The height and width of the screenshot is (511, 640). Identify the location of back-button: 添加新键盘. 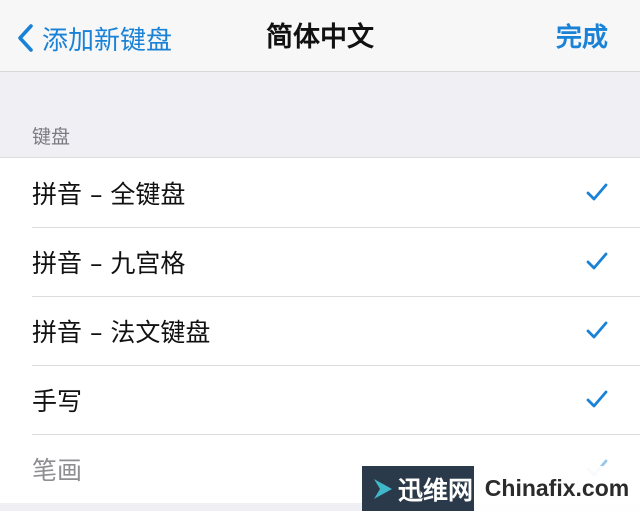
(94, 38).